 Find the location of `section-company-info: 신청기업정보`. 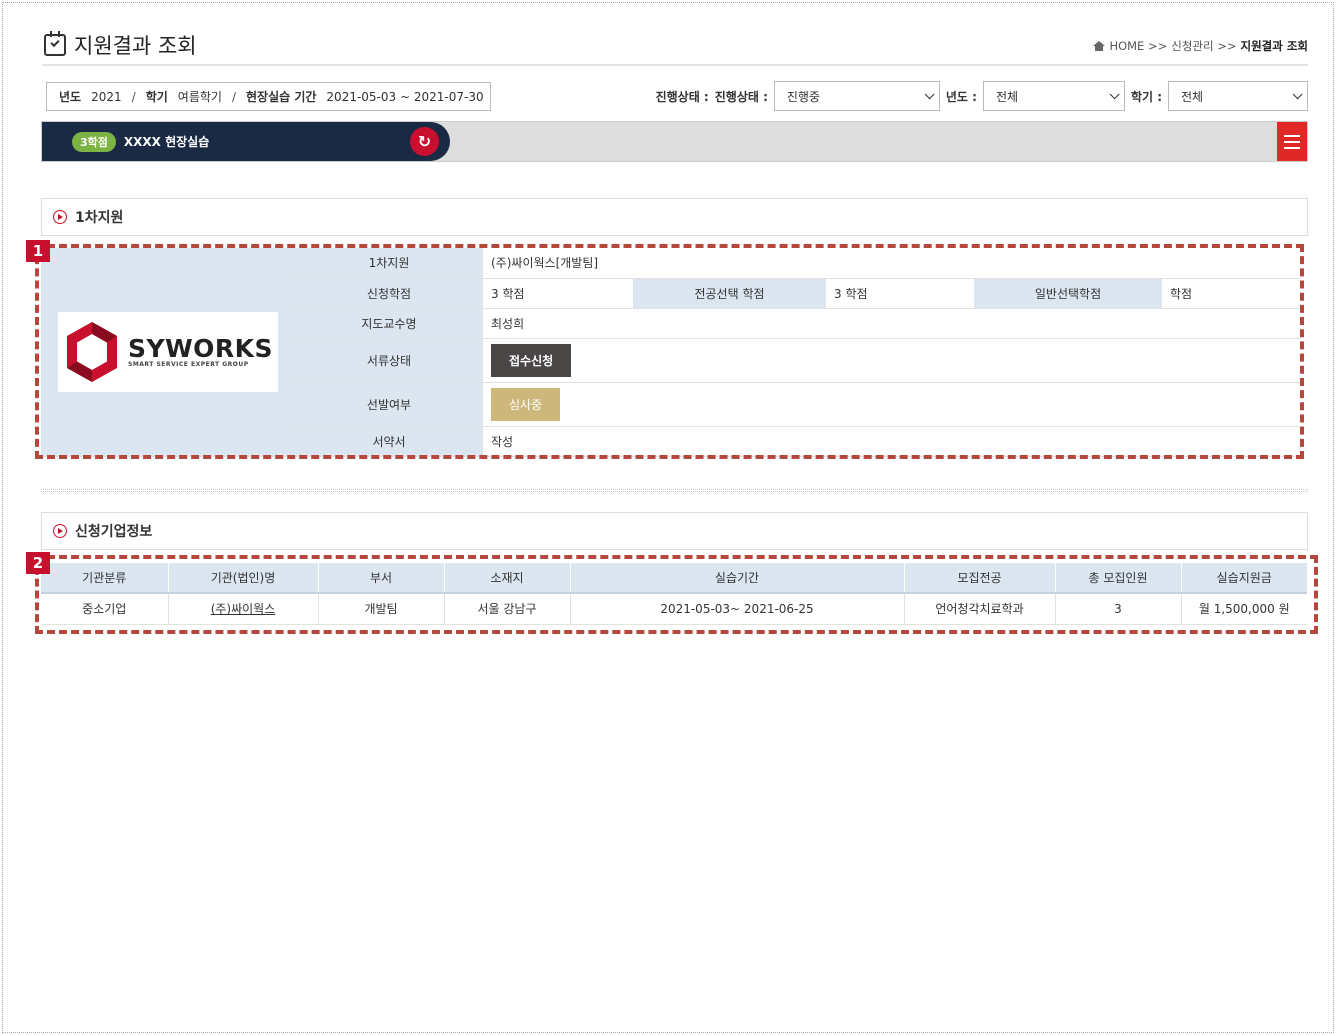

section-company-info: 신청기업정보 is located at coordinates (674, 531).